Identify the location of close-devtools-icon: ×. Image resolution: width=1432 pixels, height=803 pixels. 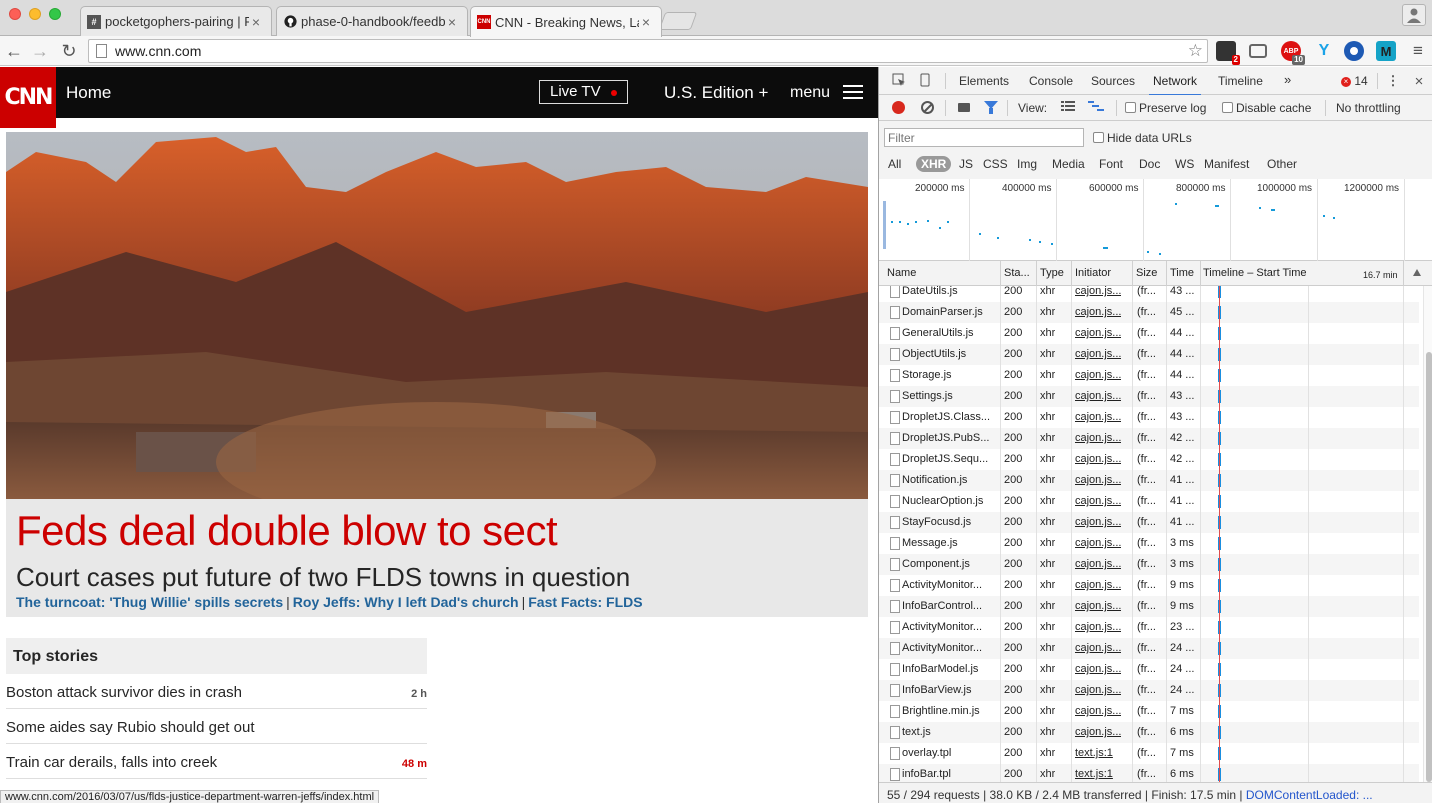
(1419, 81).